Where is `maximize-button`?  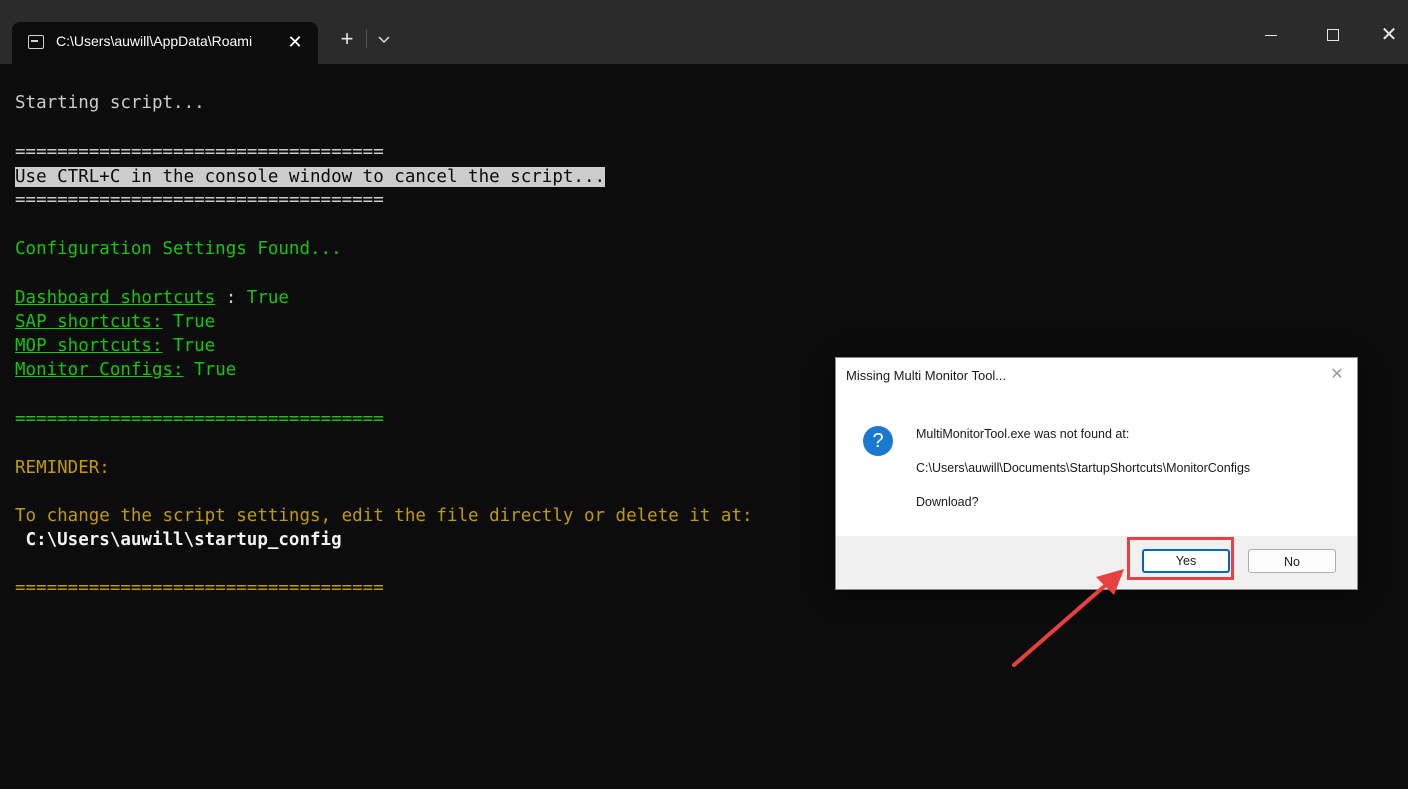
maximize-button is located at coordinates (1333, 35).